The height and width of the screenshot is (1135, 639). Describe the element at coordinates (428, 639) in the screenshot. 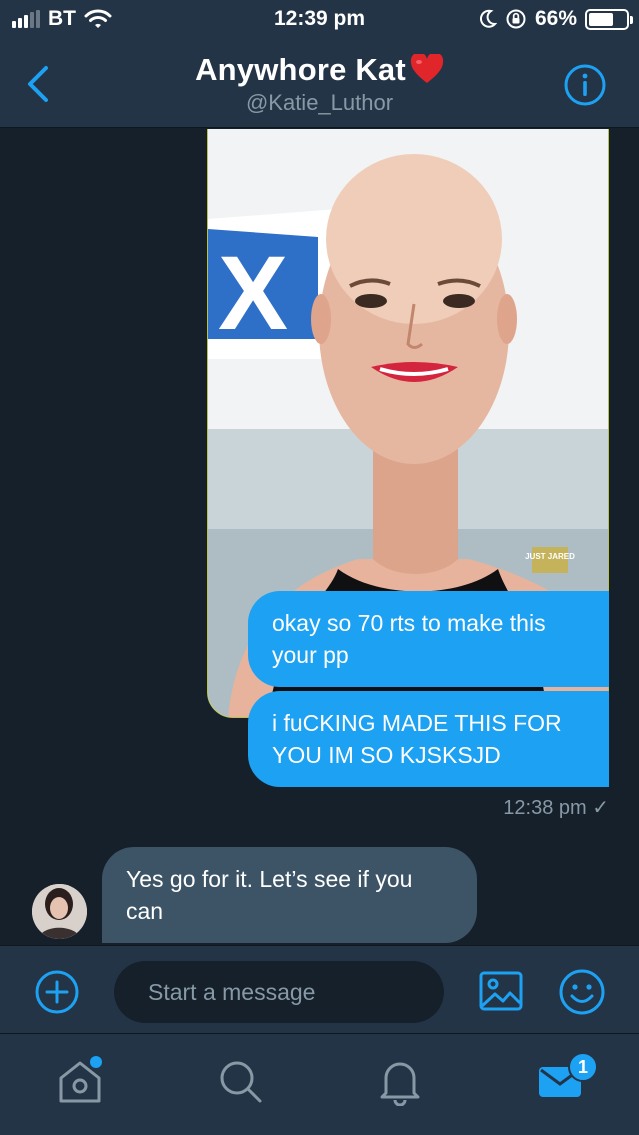

I see `outgoing-message-bubble: okay so 70 rts to make this your pp` at that location.